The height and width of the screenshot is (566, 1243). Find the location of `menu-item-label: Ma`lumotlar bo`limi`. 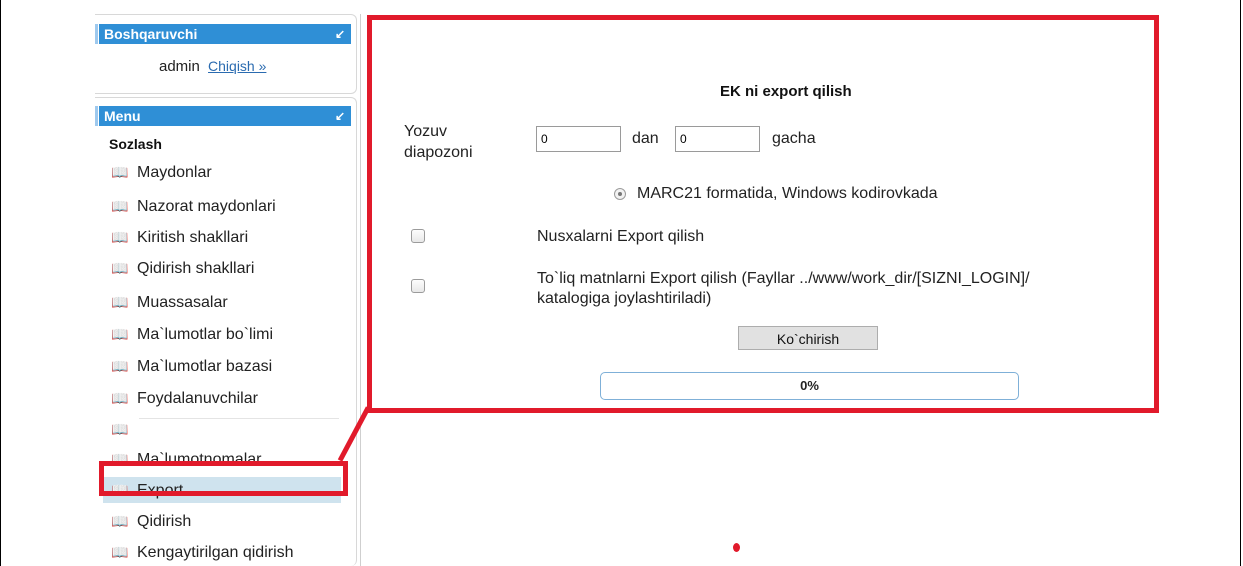

menu-item-label: Ma`lumotlar bo`limi is located at coordinates (205, 334).